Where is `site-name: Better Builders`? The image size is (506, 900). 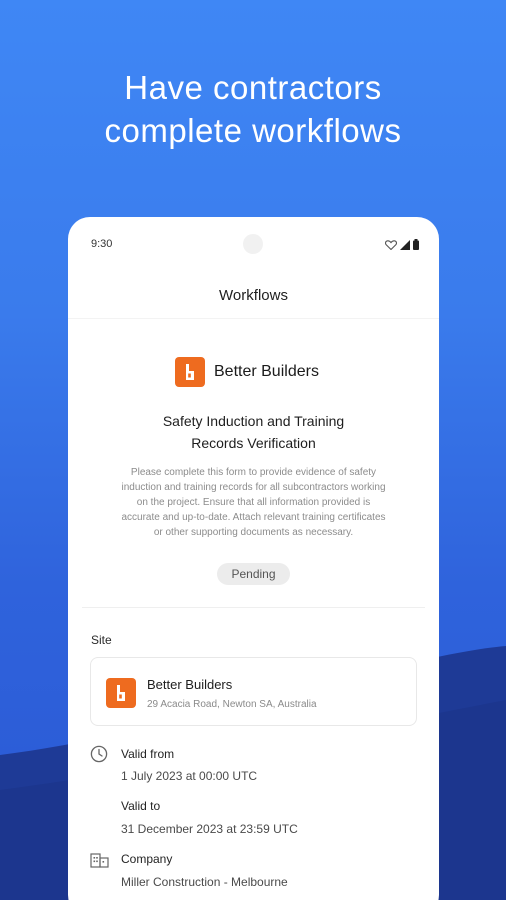
site-name: Better Builders is located at coordinates (190, 684).